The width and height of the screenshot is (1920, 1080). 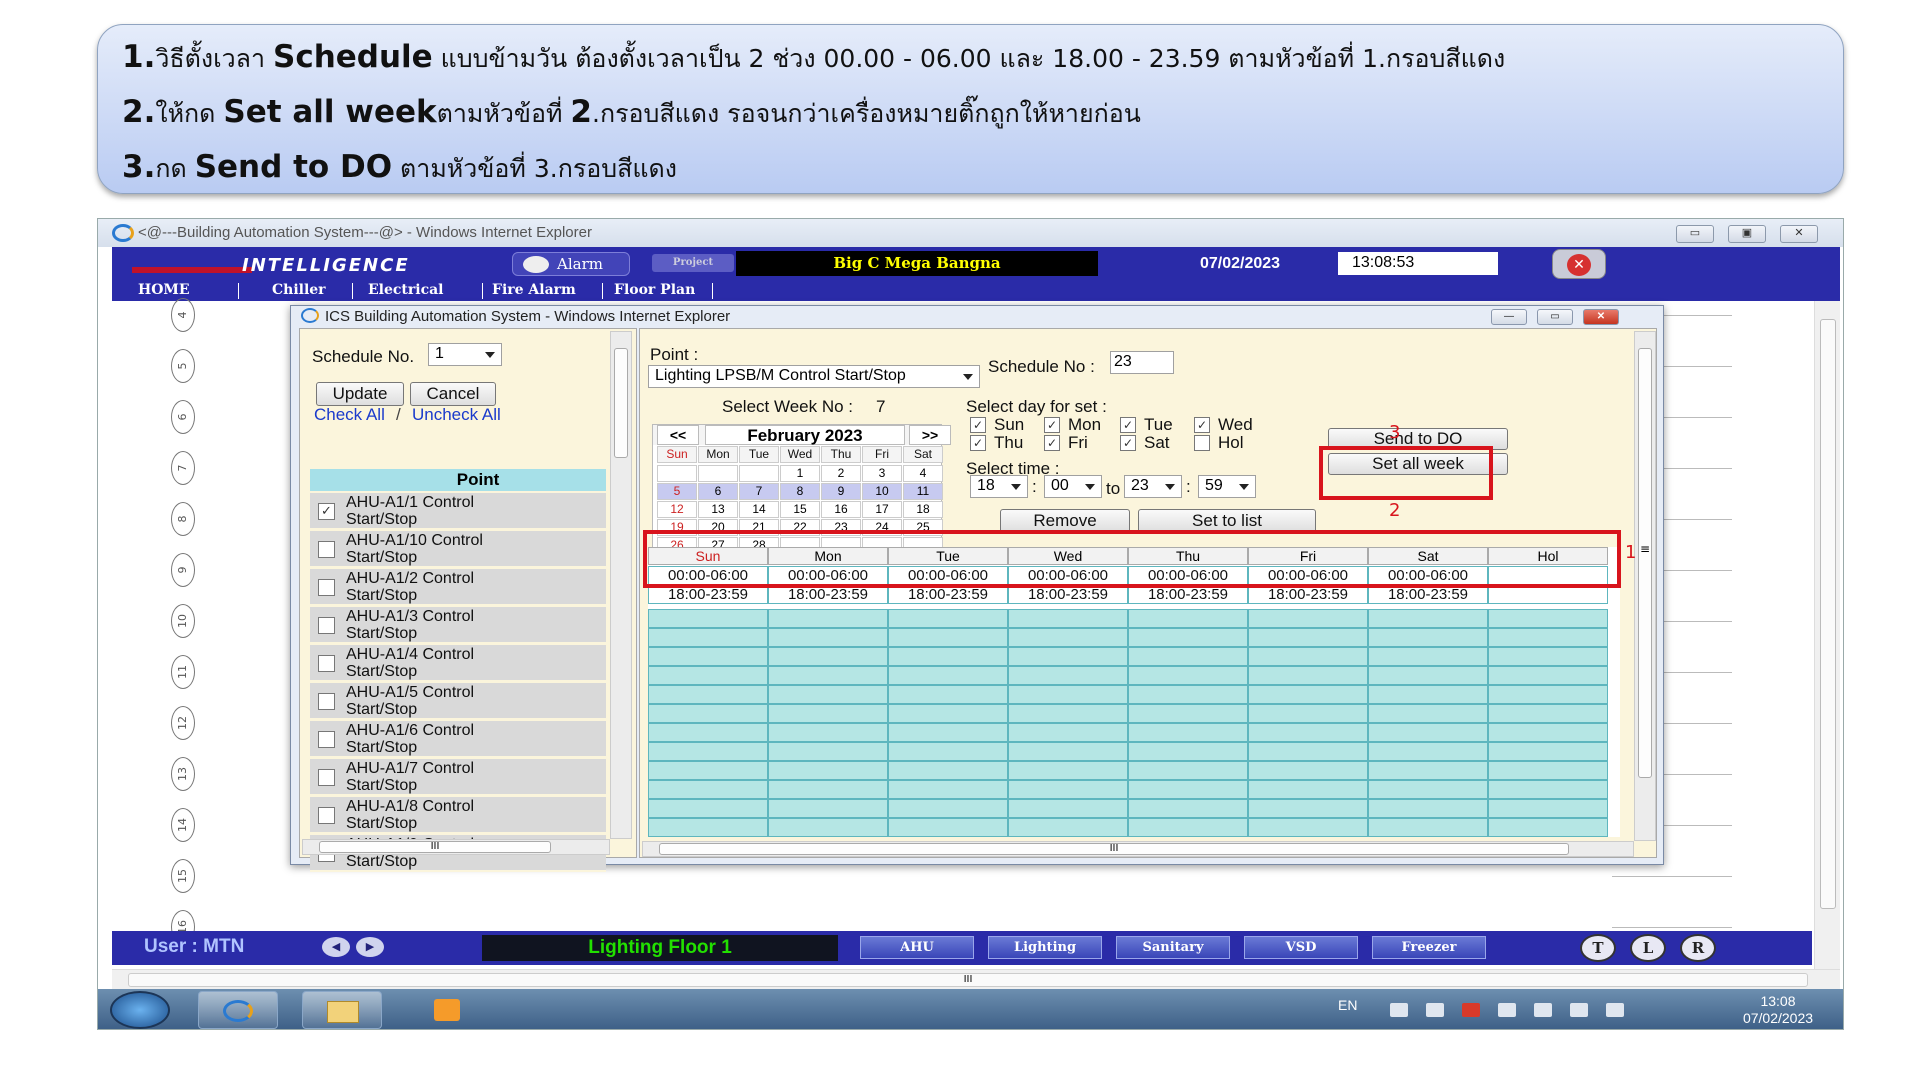 What do you see at coordinates (349, 415) in the screenshot?
I see `check-all-link: Check All` at bounding box center [349, 415].